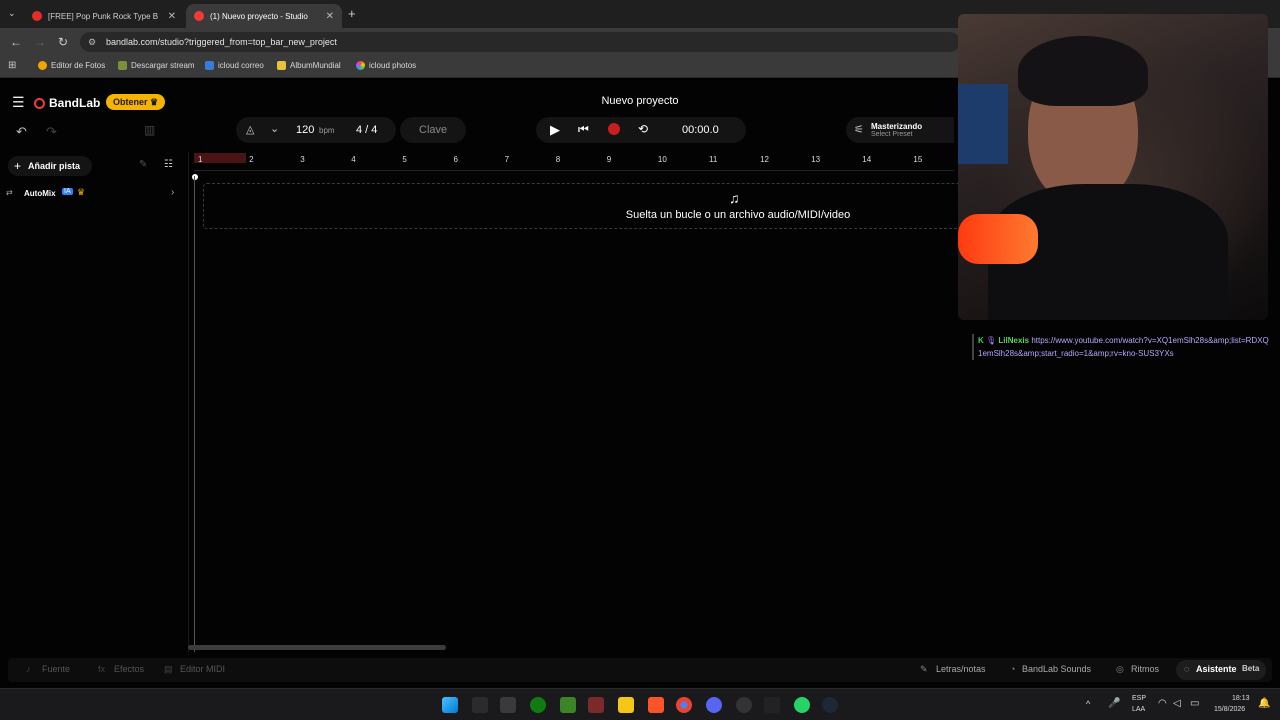  I want to click on rewind-icon: ⏮, so click(583, 129).